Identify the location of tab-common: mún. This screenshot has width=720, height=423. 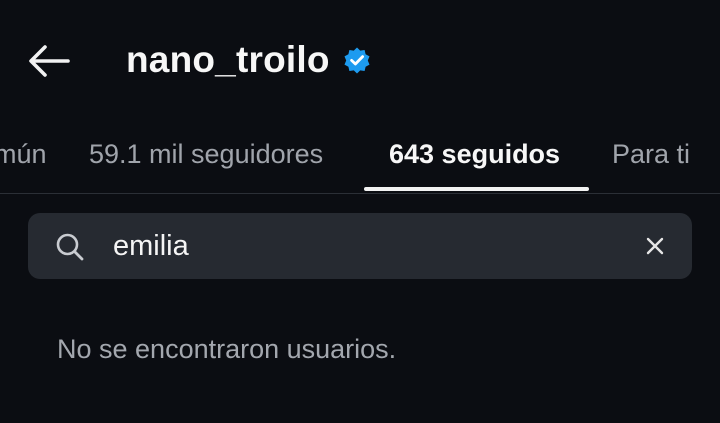
(23, 154).